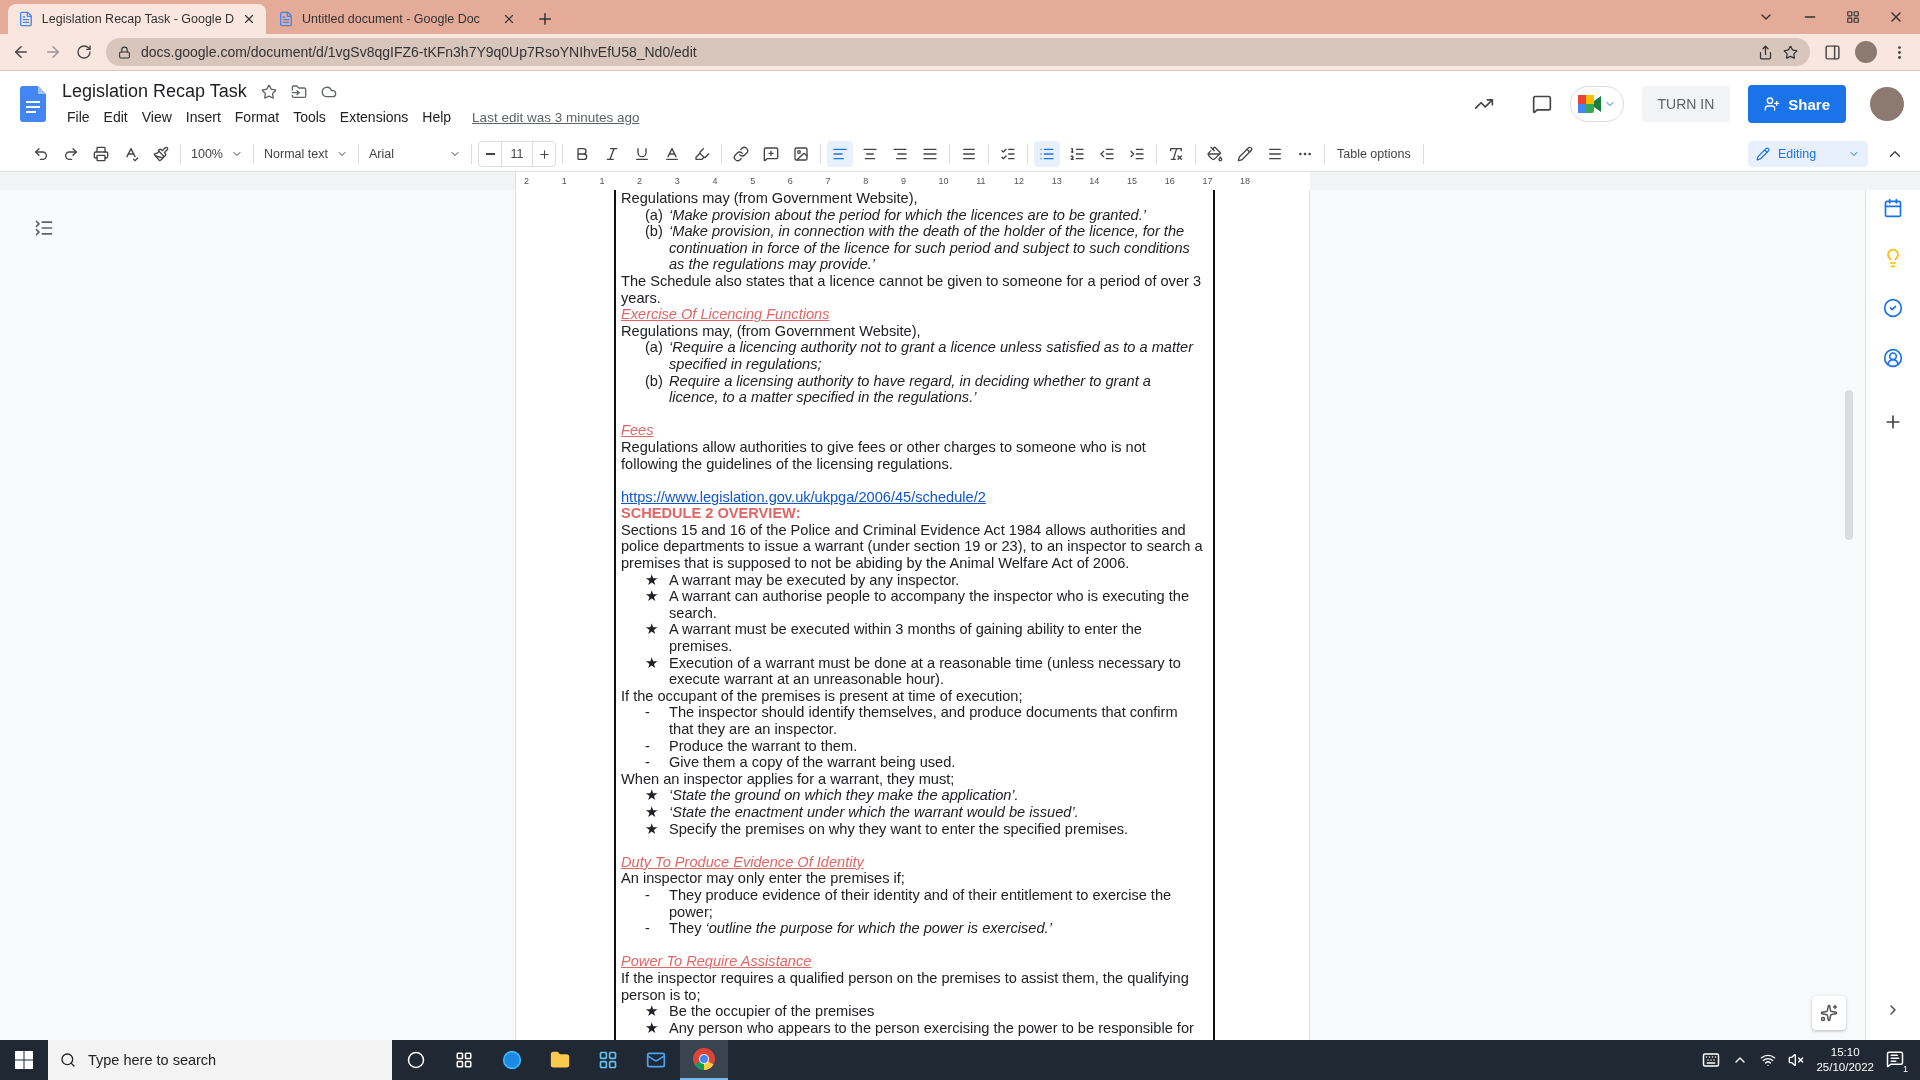 The image size is (1920, 1080). I want to click on contacts-icon, so click(1893, 358).